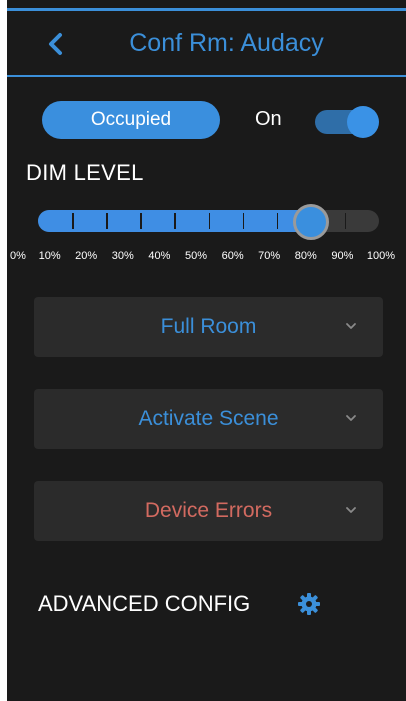  Describe the element at coordinates (86, 256) in the screenshot. I see `slider-tick-label: 20%` at that location.